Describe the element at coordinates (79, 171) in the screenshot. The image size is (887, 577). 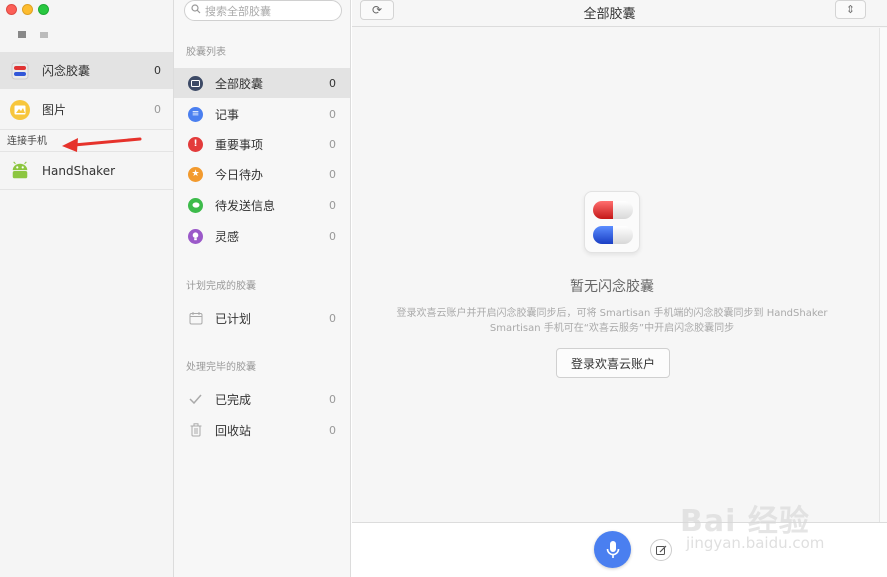
I see `device-label: HandShaker` at that location.